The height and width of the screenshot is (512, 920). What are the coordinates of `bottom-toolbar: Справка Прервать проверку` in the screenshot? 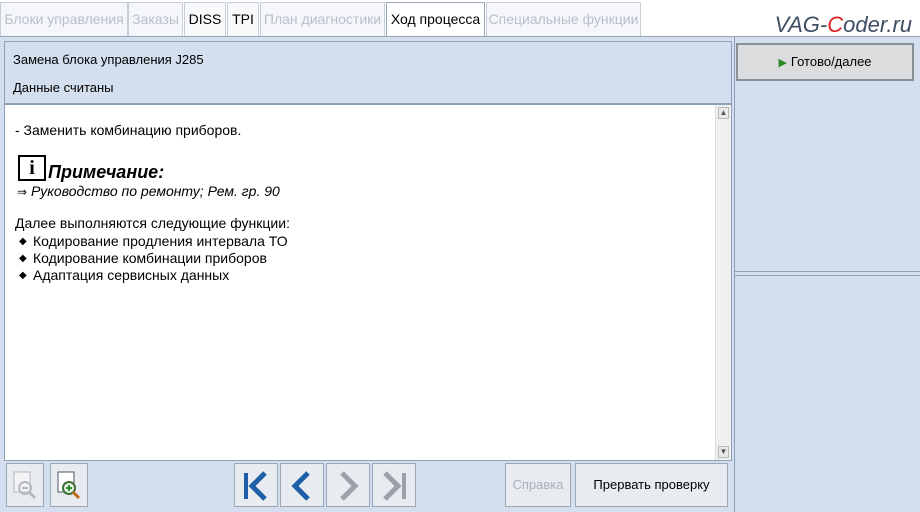 It's located at (368, 486).